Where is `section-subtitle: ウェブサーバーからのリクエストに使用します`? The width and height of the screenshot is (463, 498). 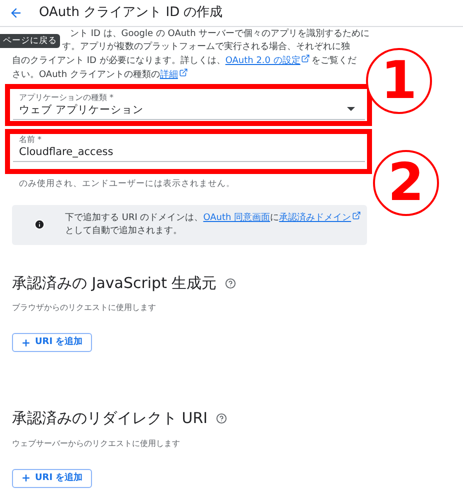
section-subtitle: ウェブサーバーからのリクエストに使用します is located at coordinates (96, 444).